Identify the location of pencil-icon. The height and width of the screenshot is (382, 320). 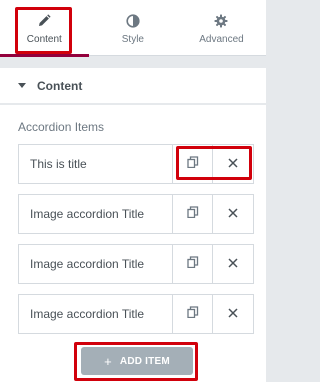
(44, 21).